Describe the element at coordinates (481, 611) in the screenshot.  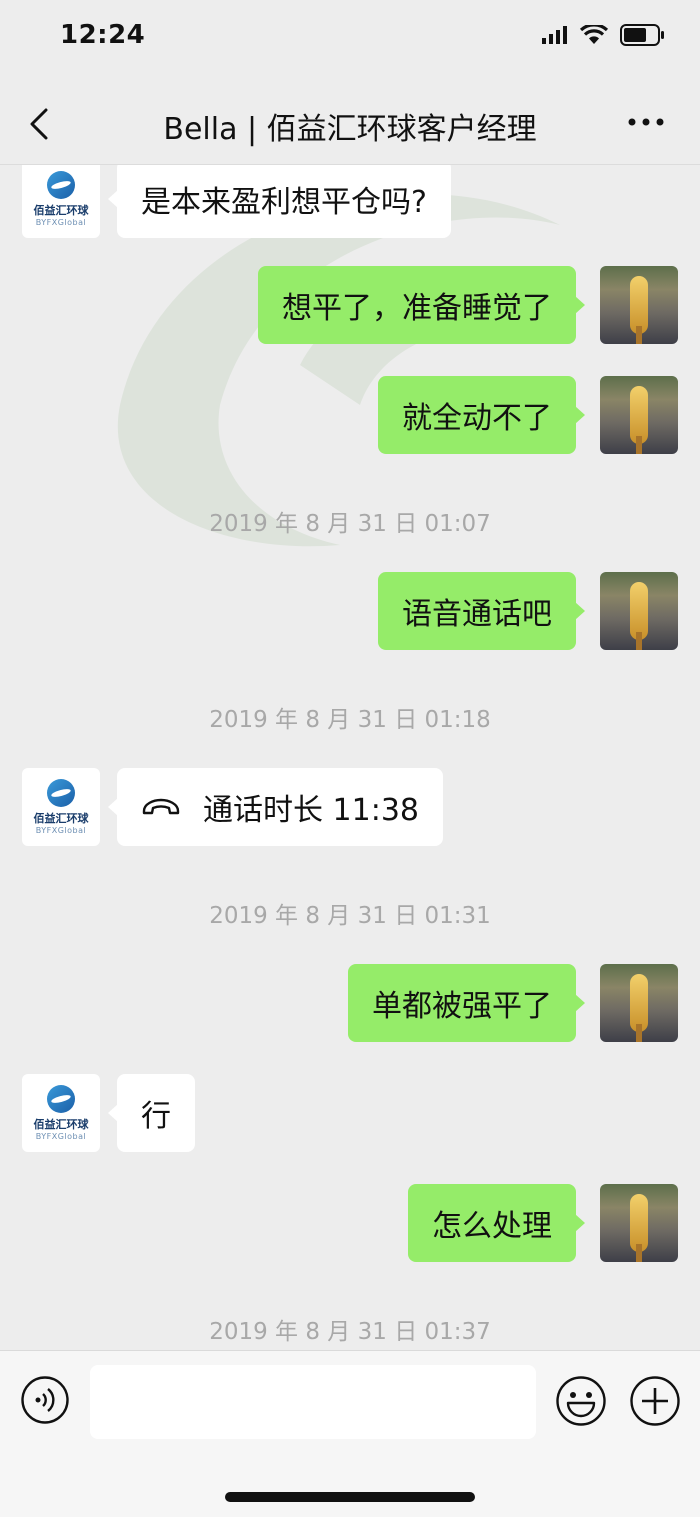
I see `message-bubble-outgoing: 语音通话吧` at that location.